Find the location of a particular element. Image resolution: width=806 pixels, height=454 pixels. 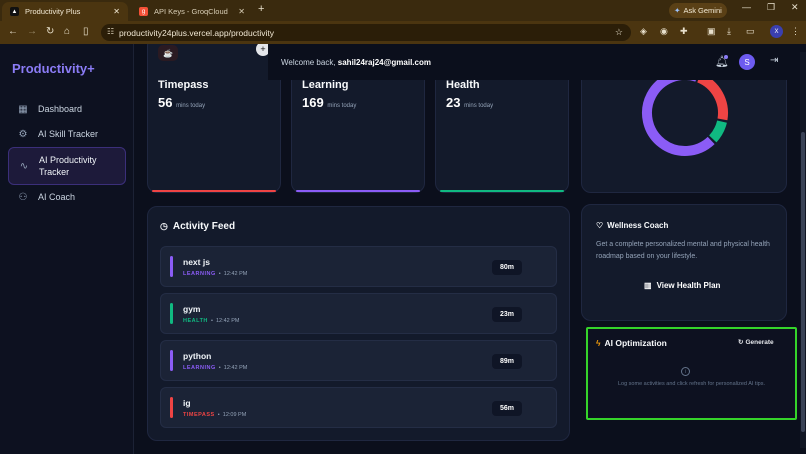

activity-meta: HEALTH • 12:42 PM is located at coordinates (211, 321).